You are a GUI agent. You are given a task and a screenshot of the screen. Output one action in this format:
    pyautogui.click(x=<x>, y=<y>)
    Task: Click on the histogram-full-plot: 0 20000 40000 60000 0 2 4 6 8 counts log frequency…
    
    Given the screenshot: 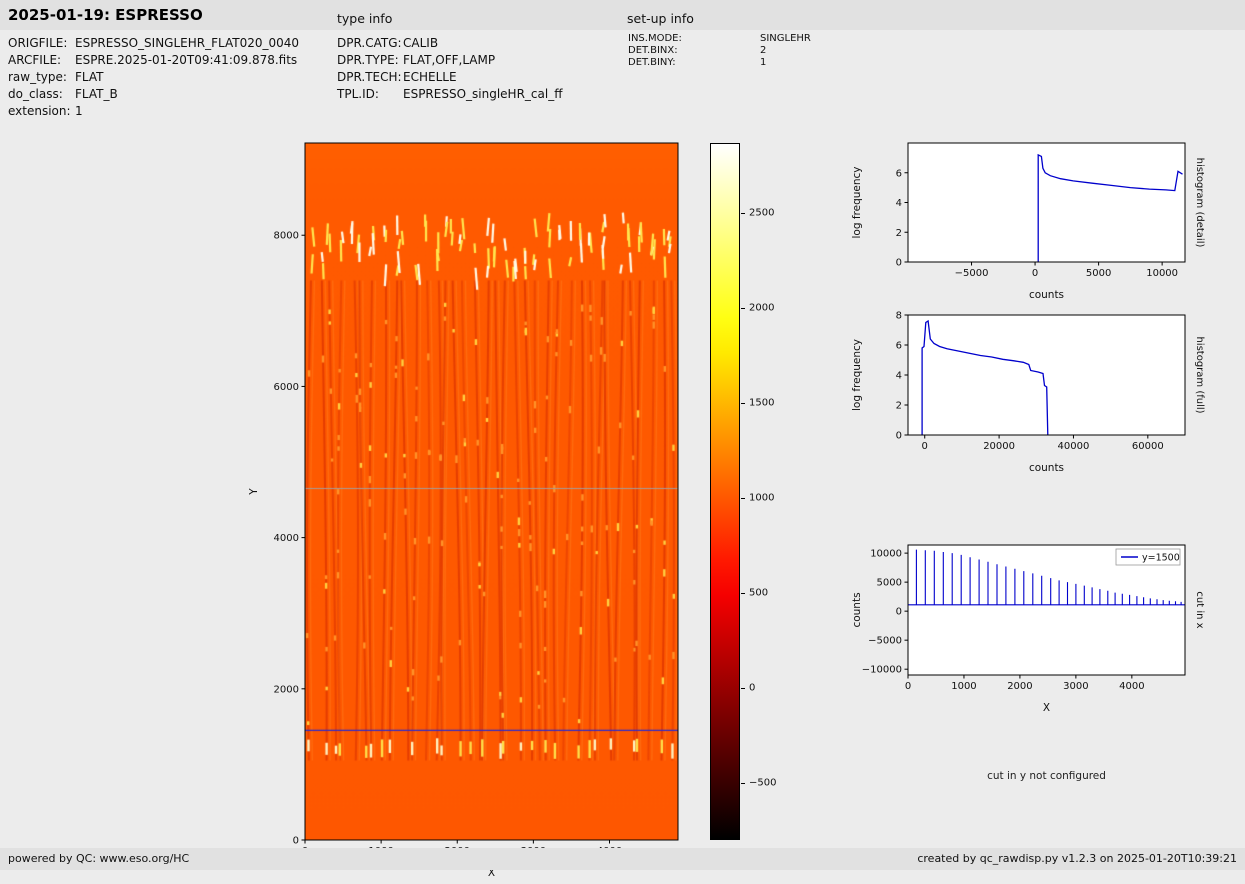 What is the action you would take?
    pyautogui.click(x=1028, y=393)
    